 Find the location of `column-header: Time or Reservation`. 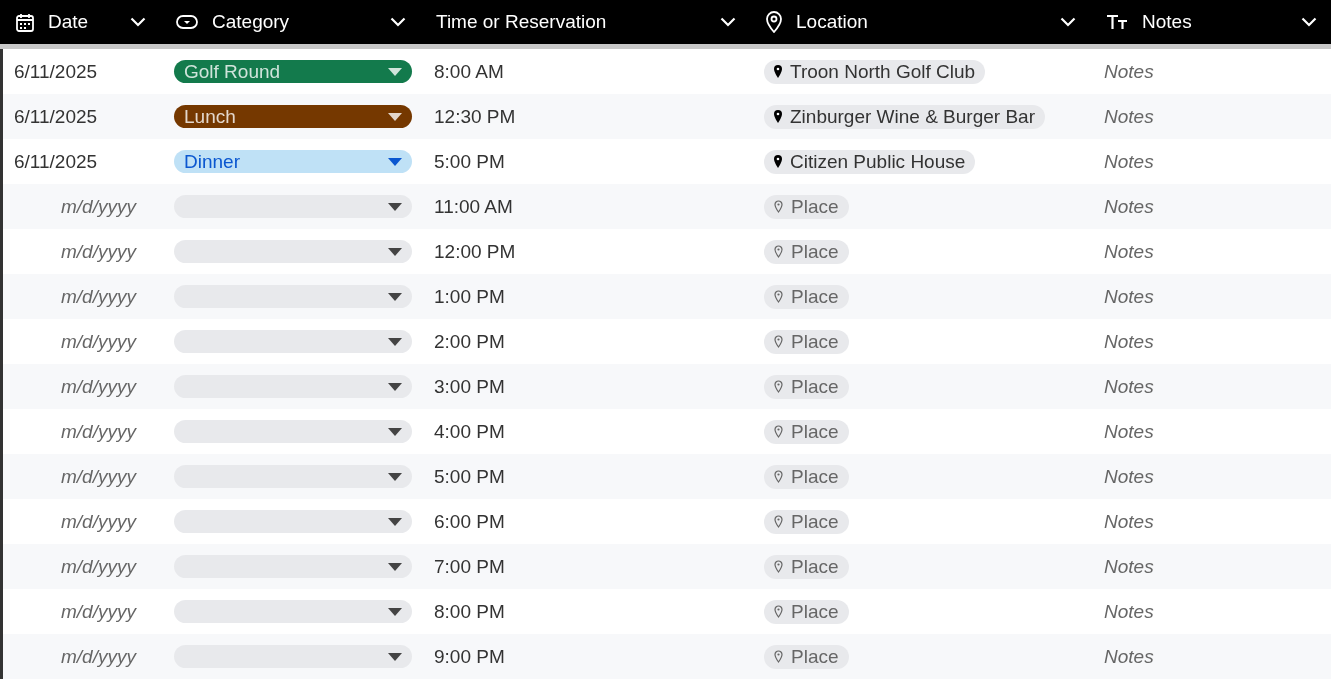

column-header: Time or Reservation is located at coordinates (571, 22).